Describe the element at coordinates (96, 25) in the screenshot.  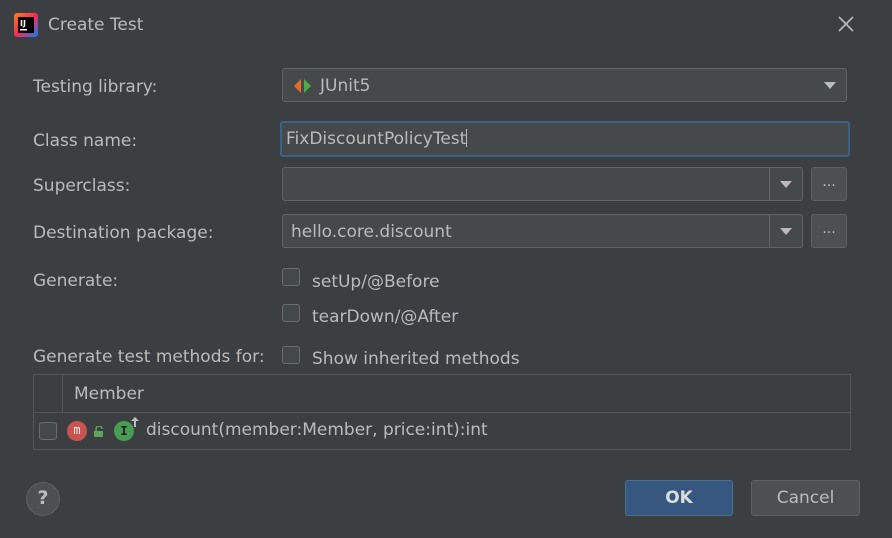
I see `dialog-title: Create Test` at that location.